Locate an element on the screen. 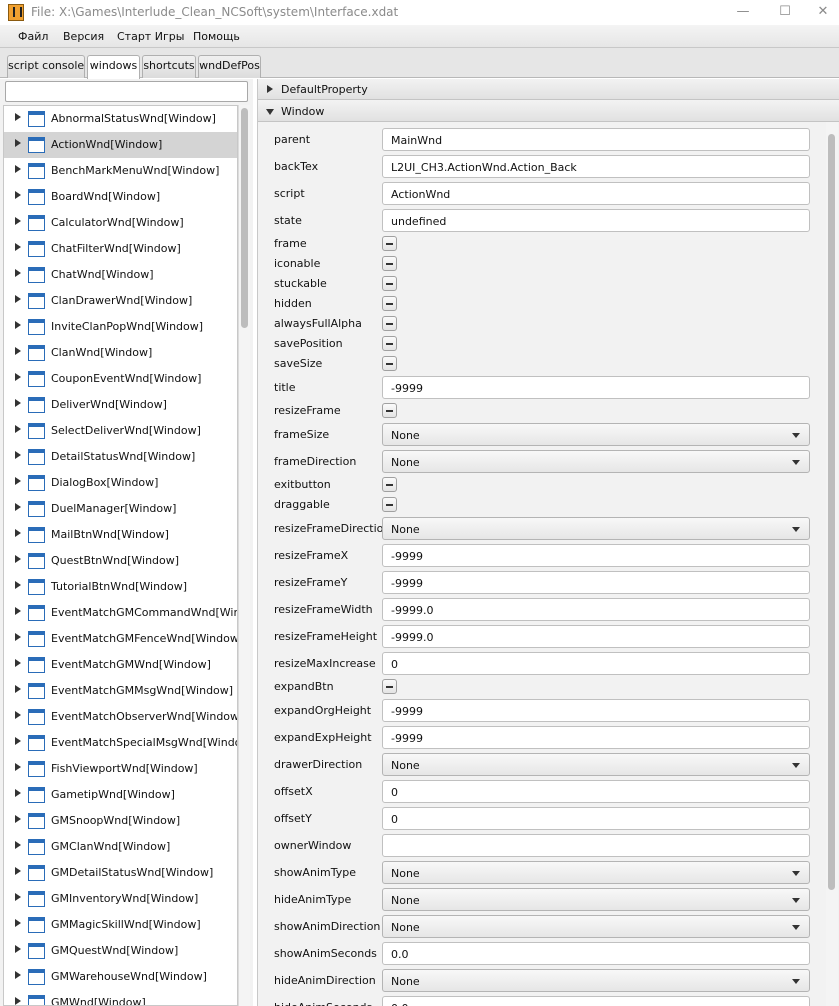 This screenshot has width=839, height=1006. tree-item: ActionWnd[Window] is located at coordinates (120, 145).